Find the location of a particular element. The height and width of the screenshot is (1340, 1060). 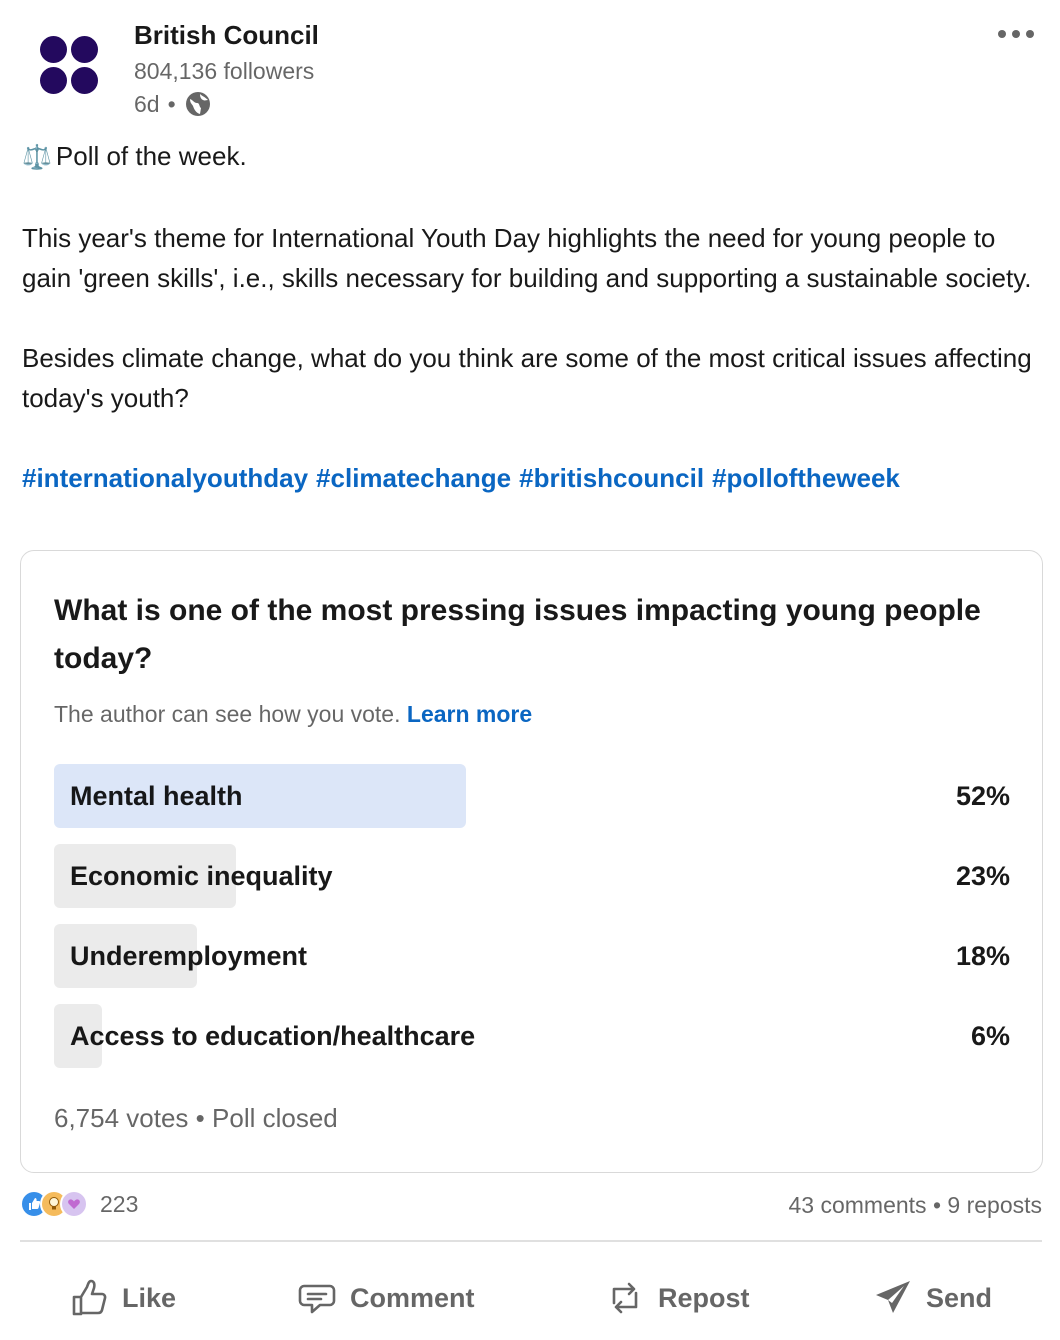

poll-option-percent: 6% is located at coordinates (990, 1036).